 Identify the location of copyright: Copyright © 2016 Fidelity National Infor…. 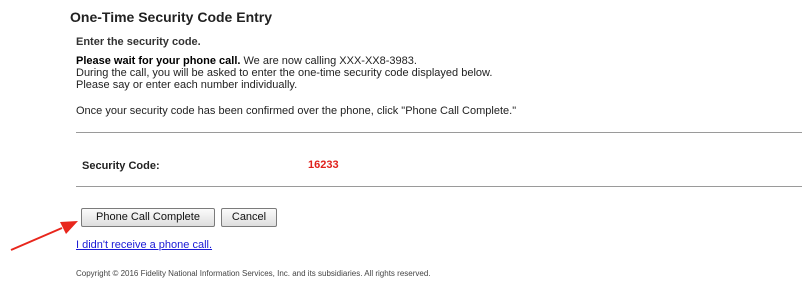
(253, 273).